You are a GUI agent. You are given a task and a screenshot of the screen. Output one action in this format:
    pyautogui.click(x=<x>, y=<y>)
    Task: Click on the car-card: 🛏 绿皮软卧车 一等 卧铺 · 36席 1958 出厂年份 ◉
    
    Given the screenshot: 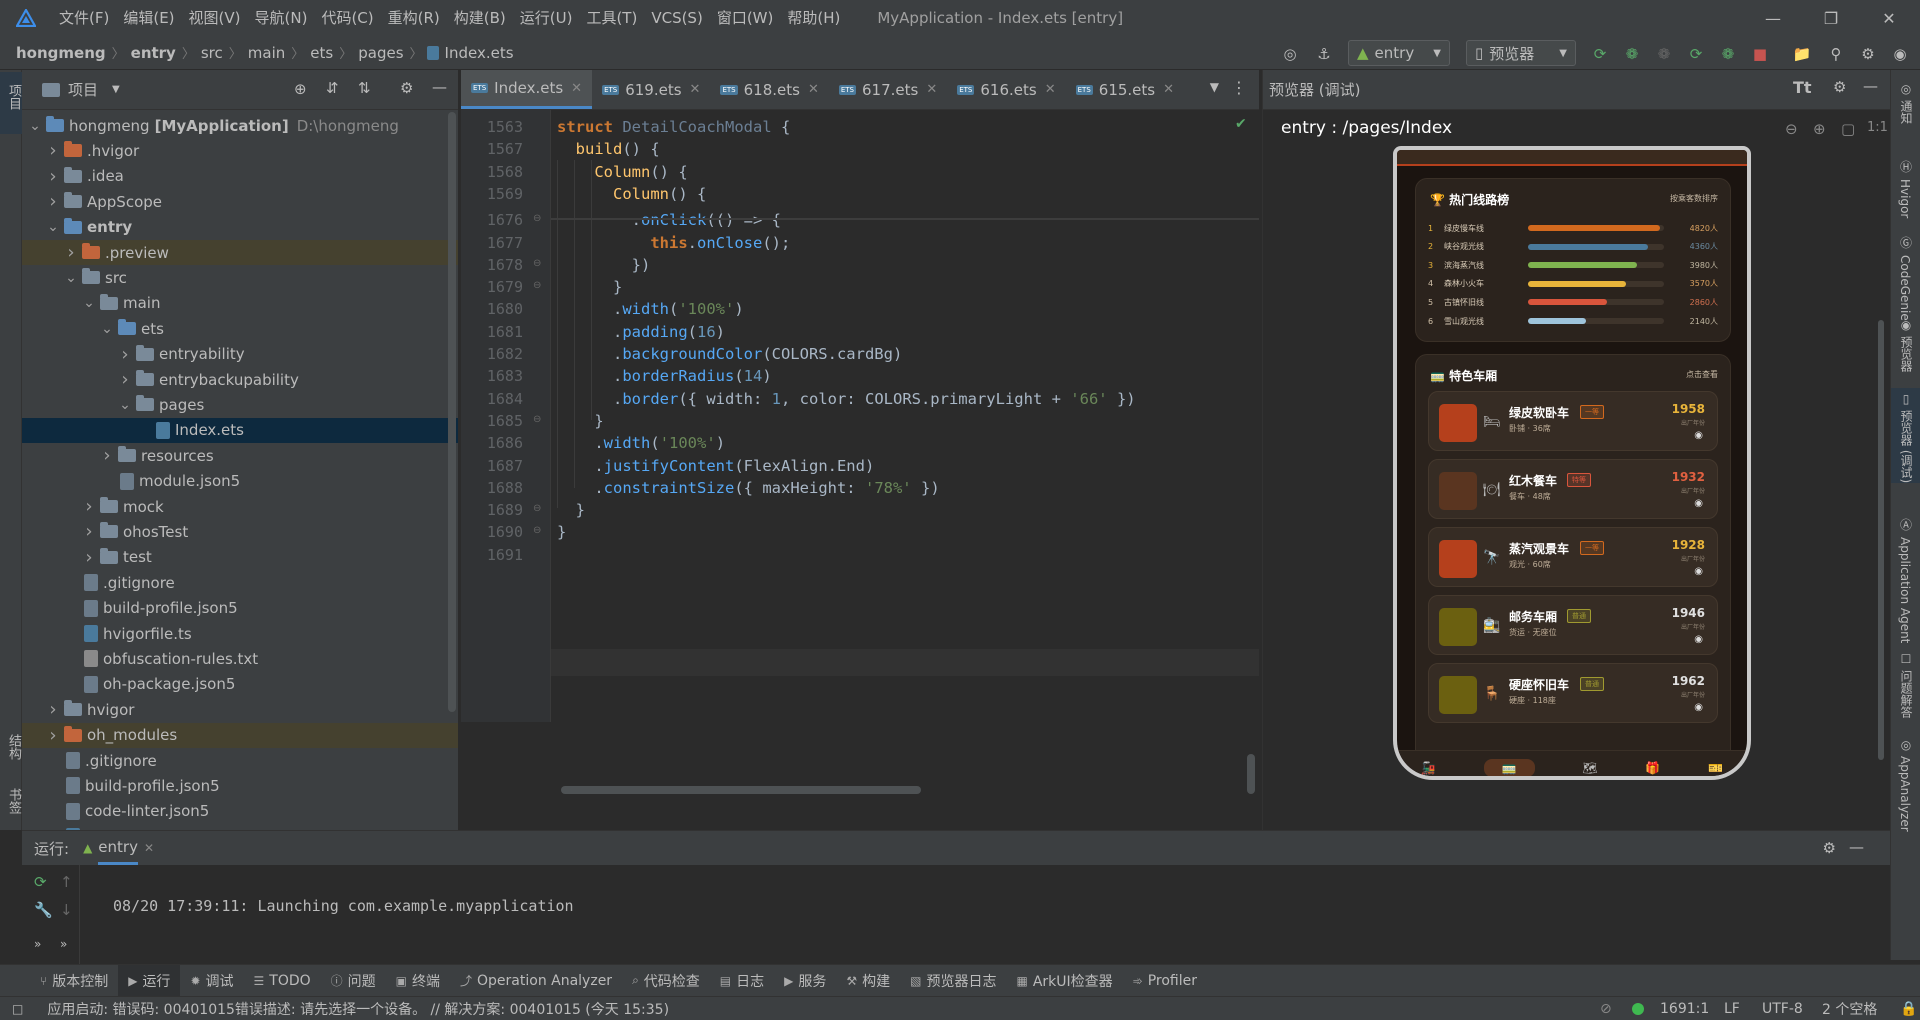 What is the action you would take?
    pyautogui.click(x=1573, y=421)
    